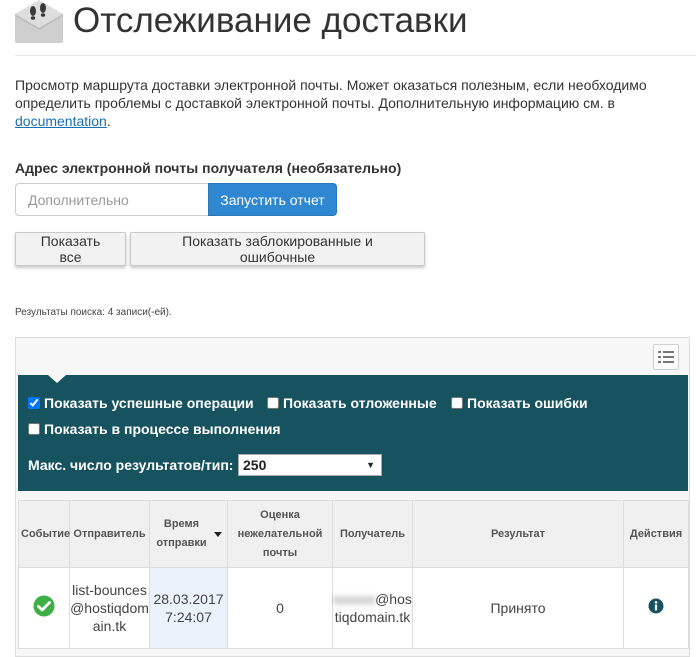 This screenshot has height=657, width=696. I want to click on recipient-email-input, so click(111, 199).